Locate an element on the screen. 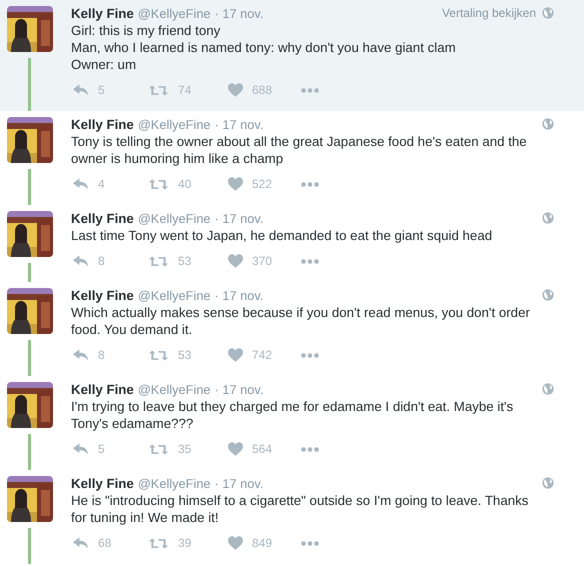  tweet-text: Tony is telling the owner about all the great Japanese food he's eaten and the owner is humoring him like a champ is located at coordinates (299, 150).